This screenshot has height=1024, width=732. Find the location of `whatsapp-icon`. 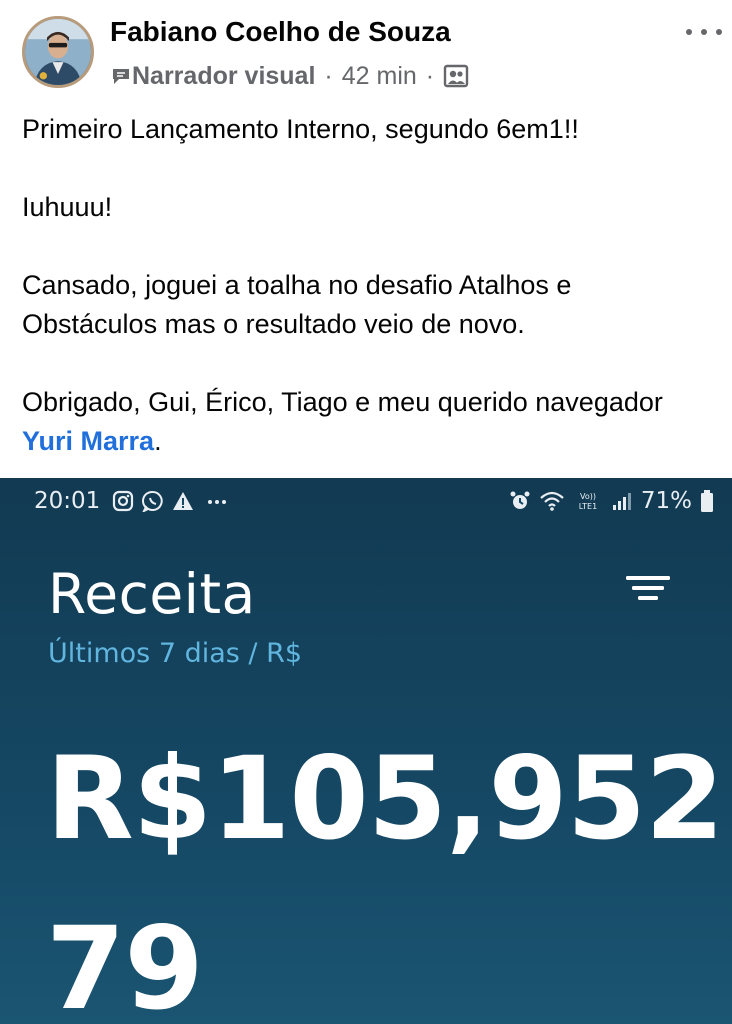

whatsapp-icon is located at coordinates (152, 501).